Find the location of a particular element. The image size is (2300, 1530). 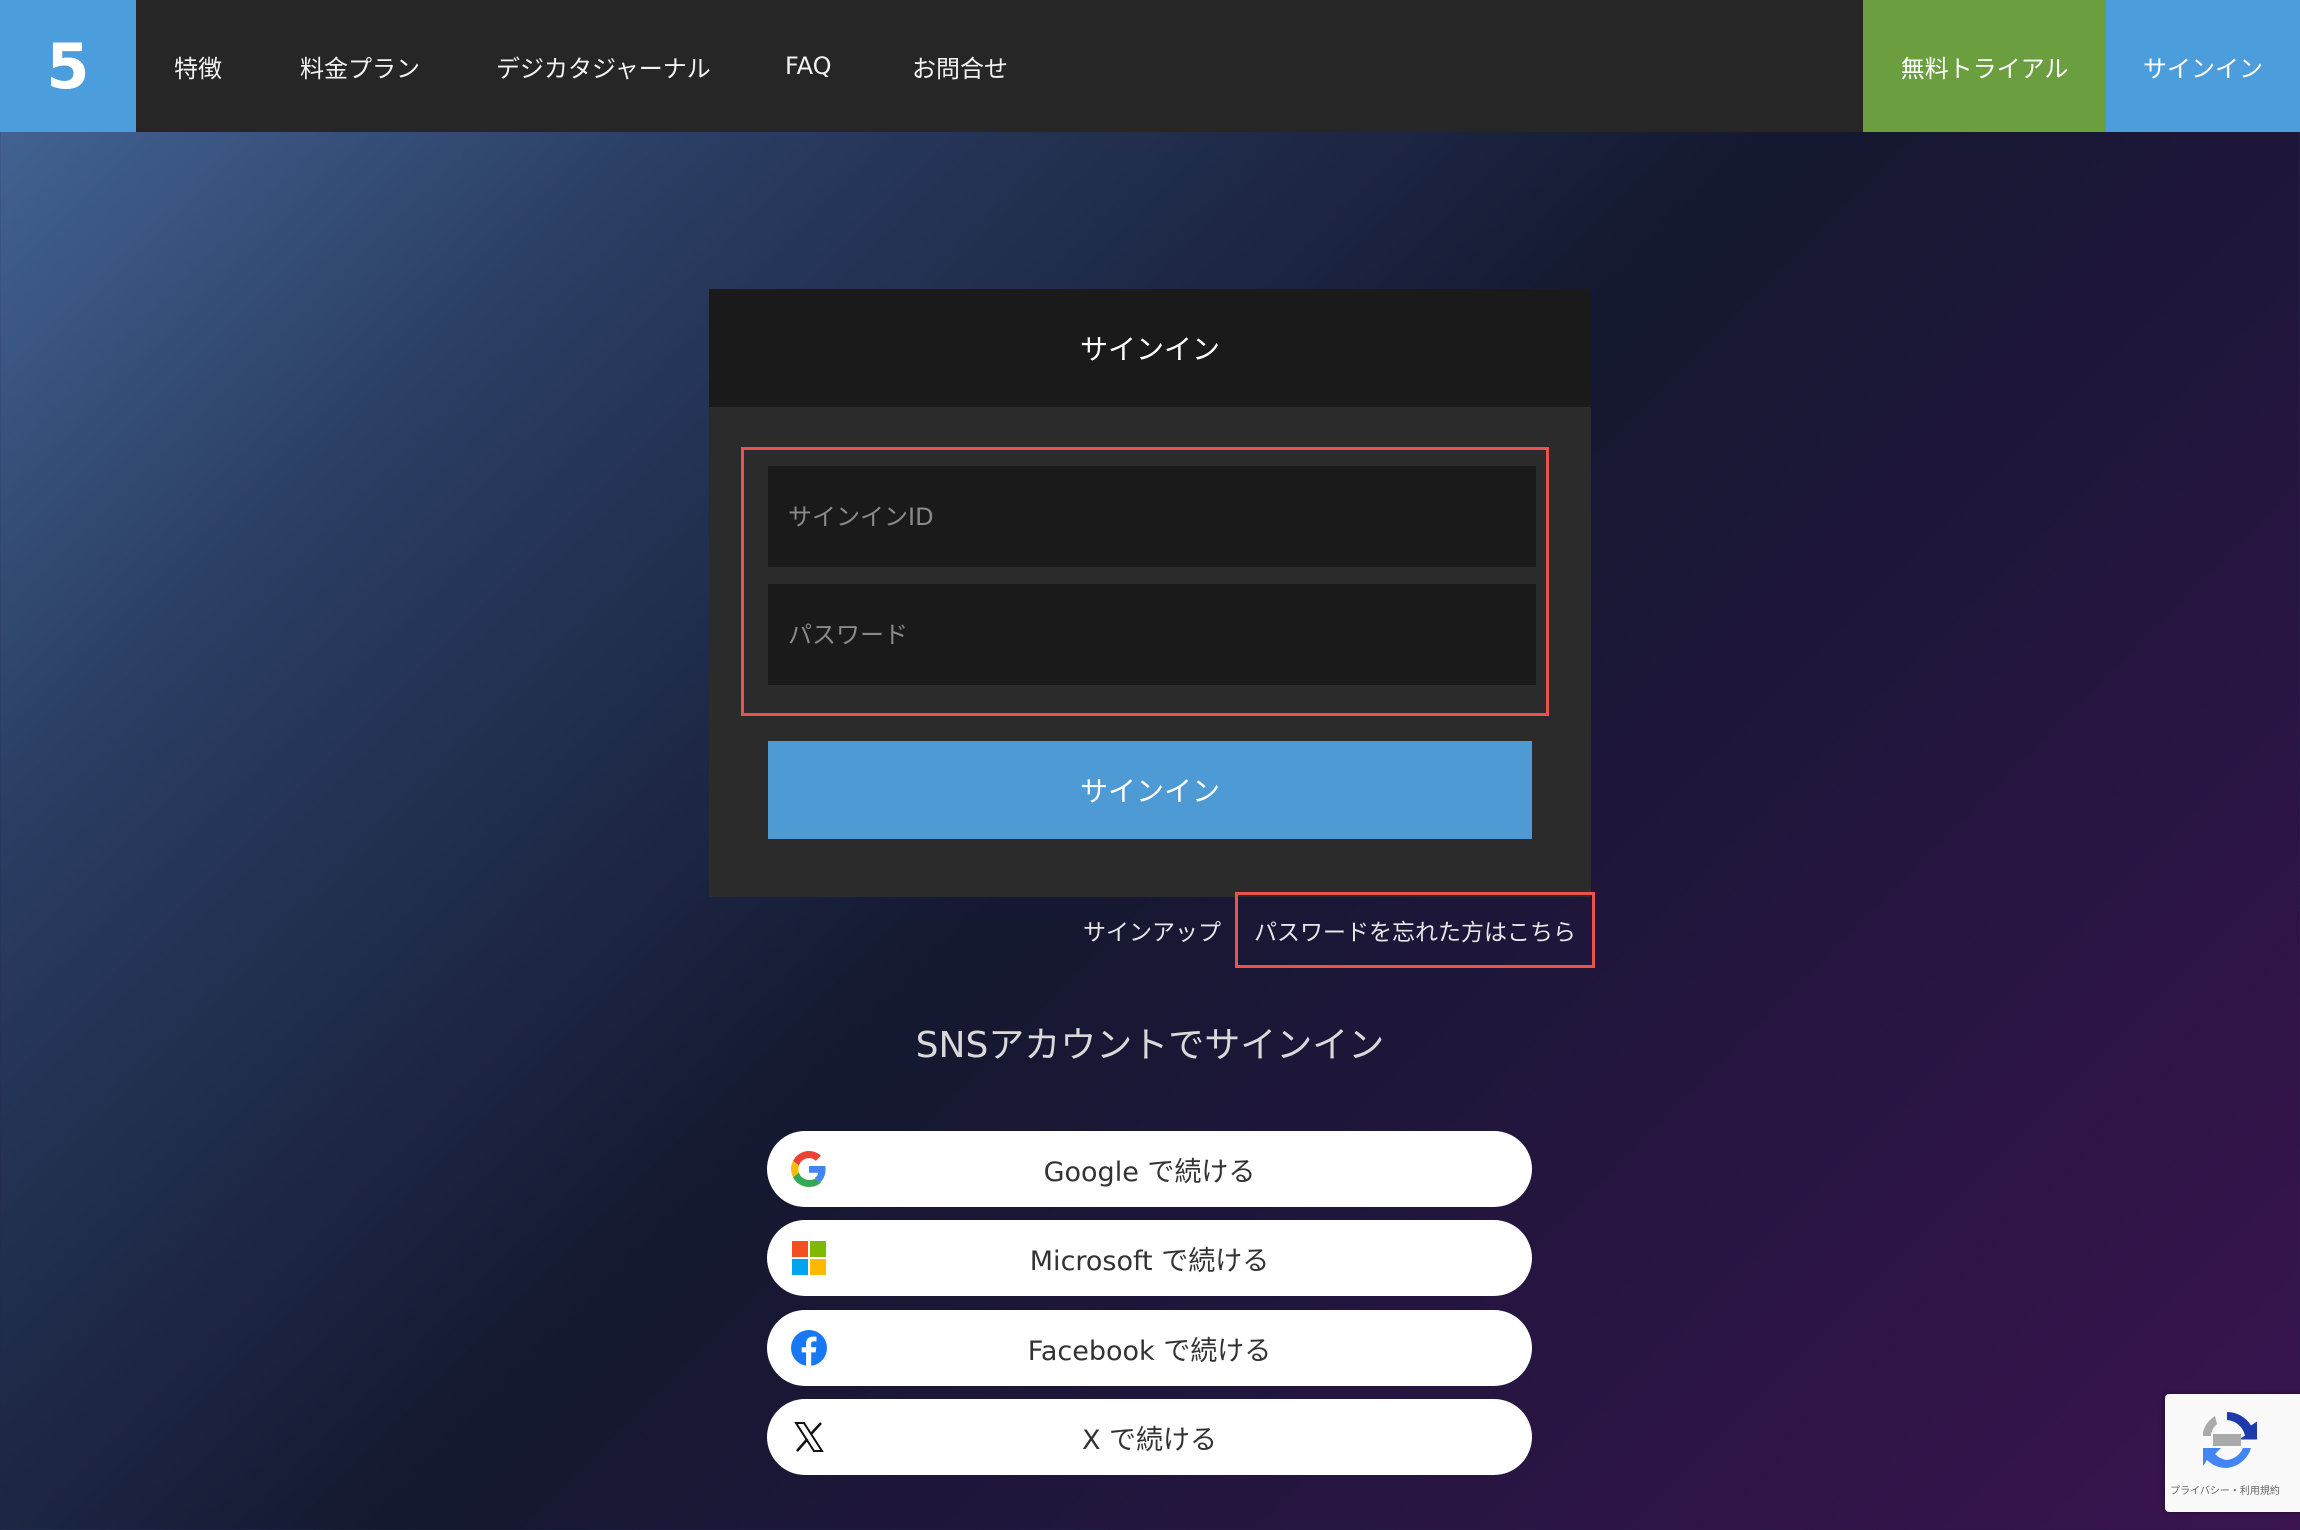

x-signin-label: X で続ける is located at coordinates (1149, 1440).